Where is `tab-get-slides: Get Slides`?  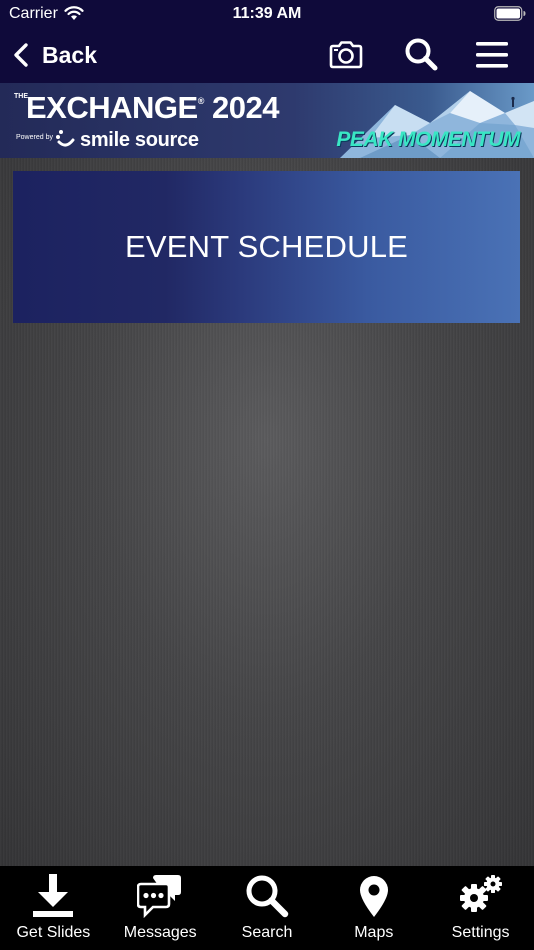 tab-get-slides: Get Slides is located at coordinates (53, 908).